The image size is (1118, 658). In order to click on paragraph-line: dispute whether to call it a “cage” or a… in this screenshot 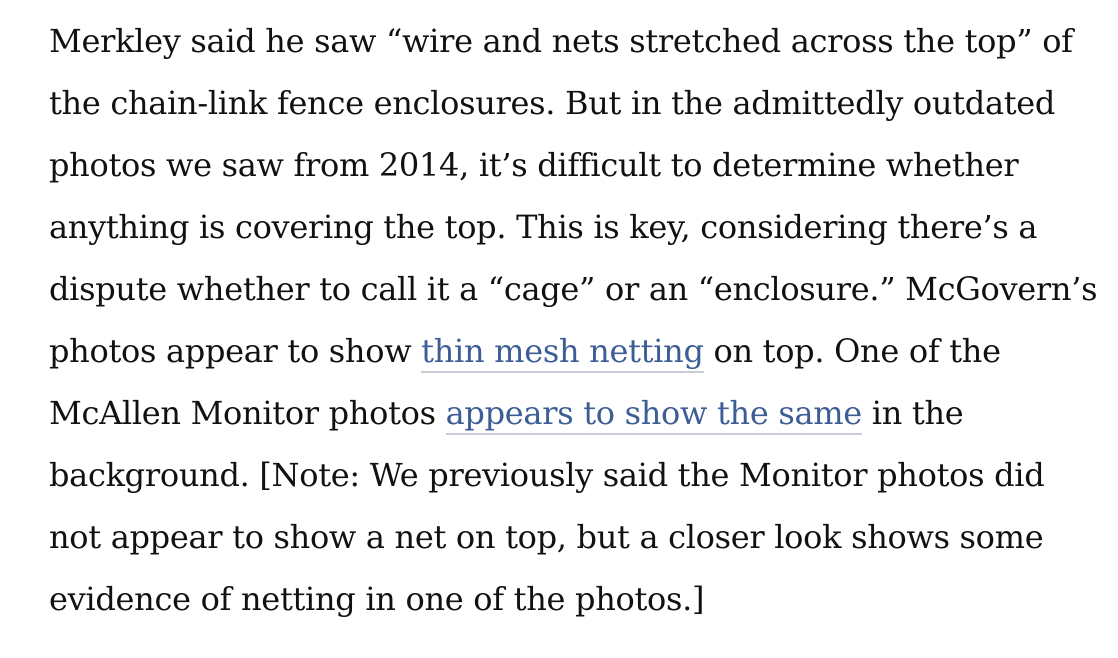, I will do `click(573, 289)`.